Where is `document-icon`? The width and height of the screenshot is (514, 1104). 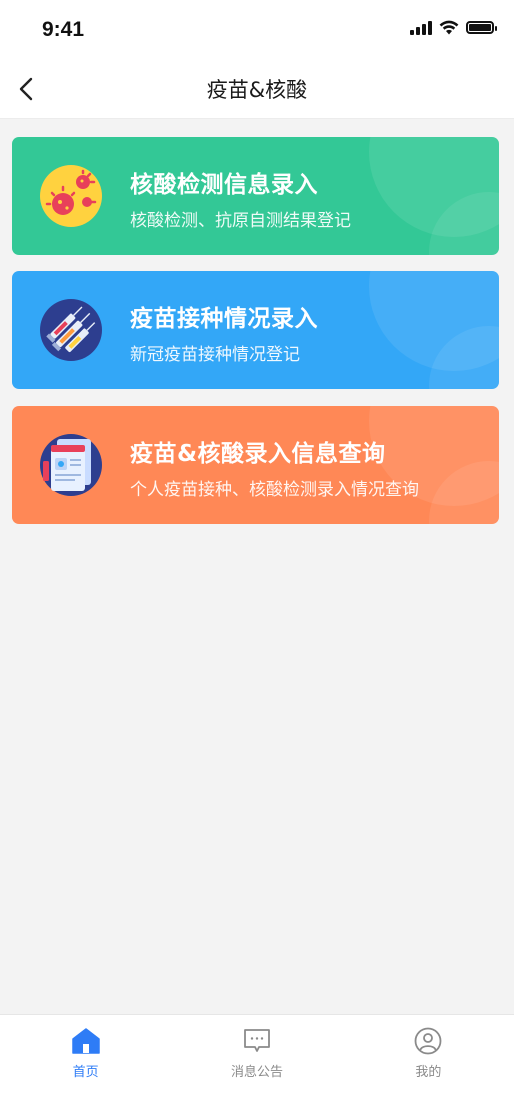 document-icon is located at coordinates (71, 465).